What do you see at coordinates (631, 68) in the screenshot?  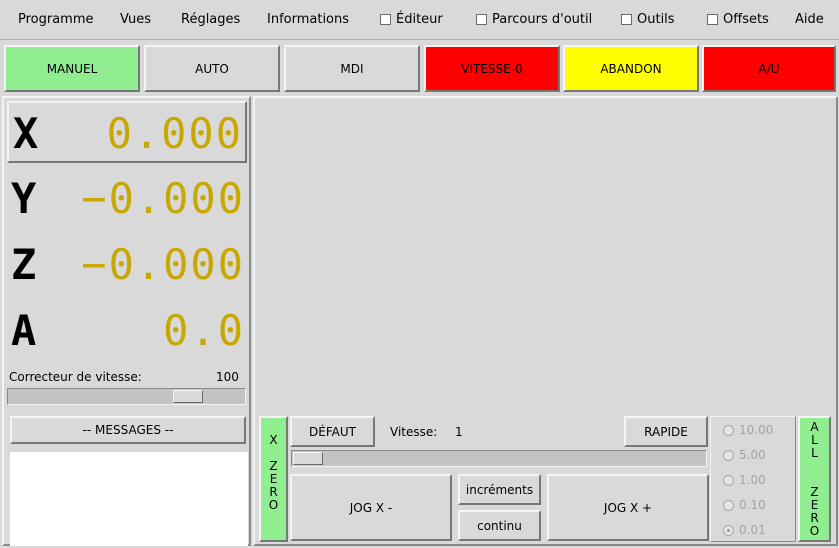 I see `abort-button: ABANDON` at bounding box center [631, 68].